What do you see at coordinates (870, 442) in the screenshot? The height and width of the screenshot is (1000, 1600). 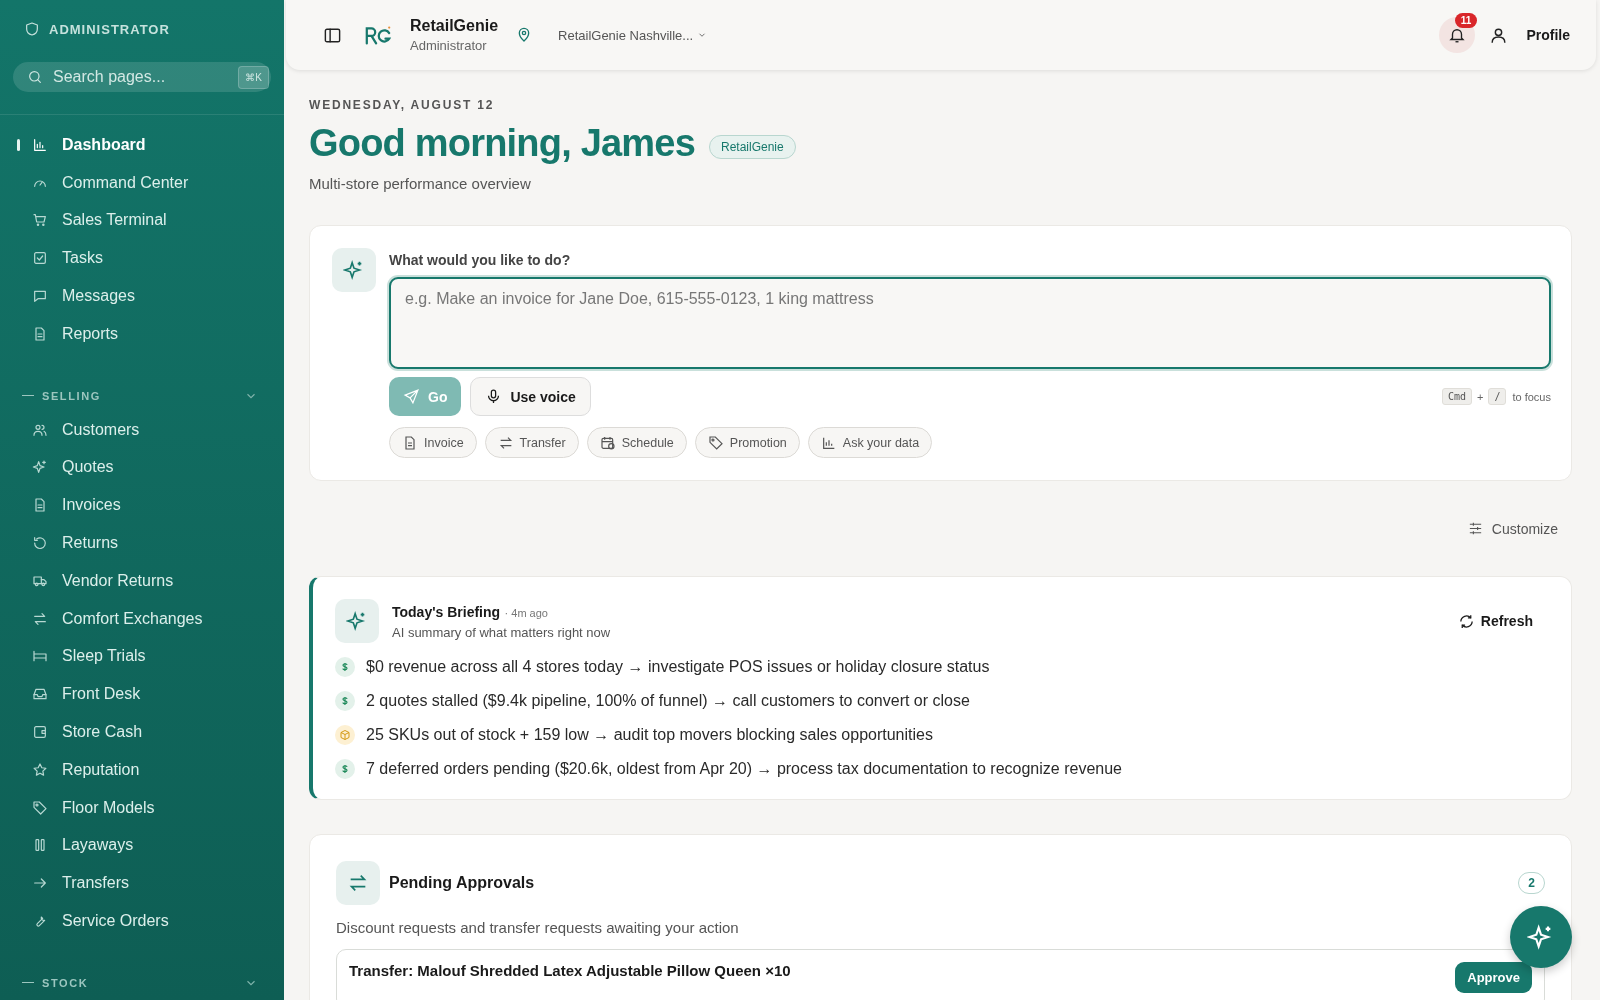 I see `action-chip: Ask your data` at bounding box center [870, 442].